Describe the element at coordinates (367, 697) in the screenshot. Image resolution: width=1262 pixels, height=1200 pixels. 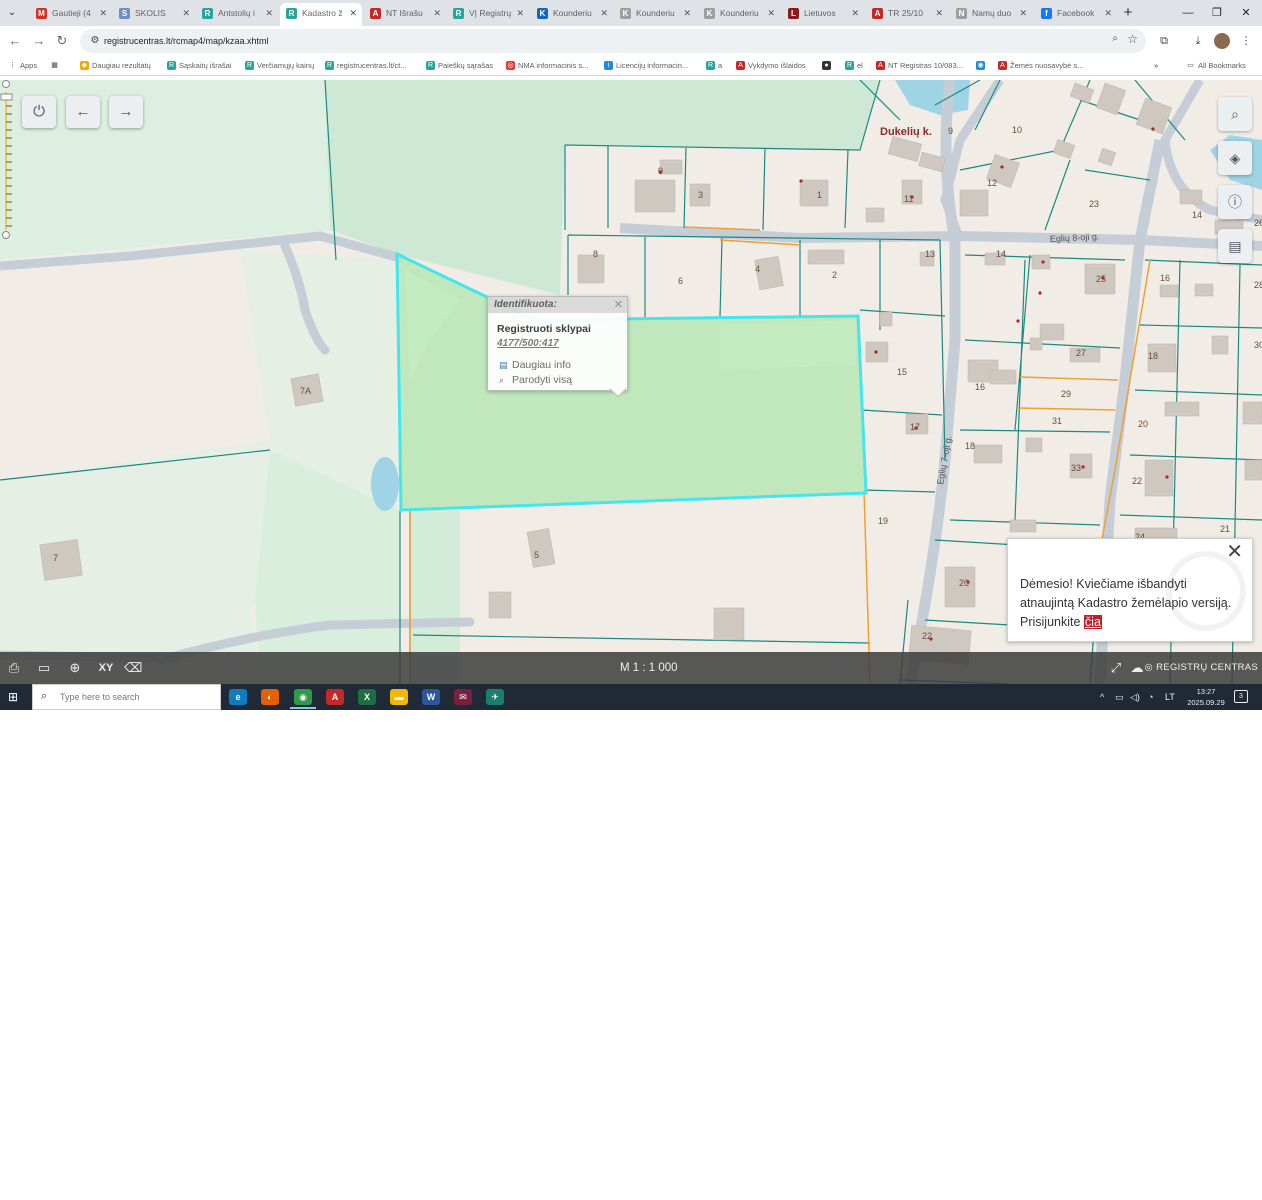
I see `excel-icon: X` at that location.